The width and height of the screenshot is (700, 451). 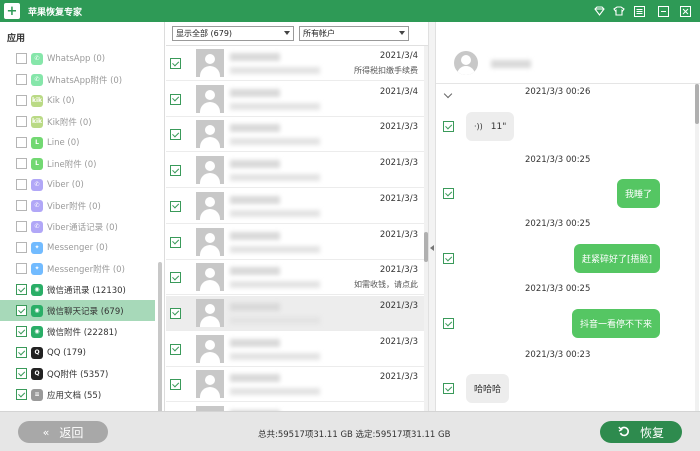 What do you see at coordinates (77, 226) in the screenshot?
I see `sidebar-item: ✆ Viber通话记录 (0)` at bounding box center [77, 226].